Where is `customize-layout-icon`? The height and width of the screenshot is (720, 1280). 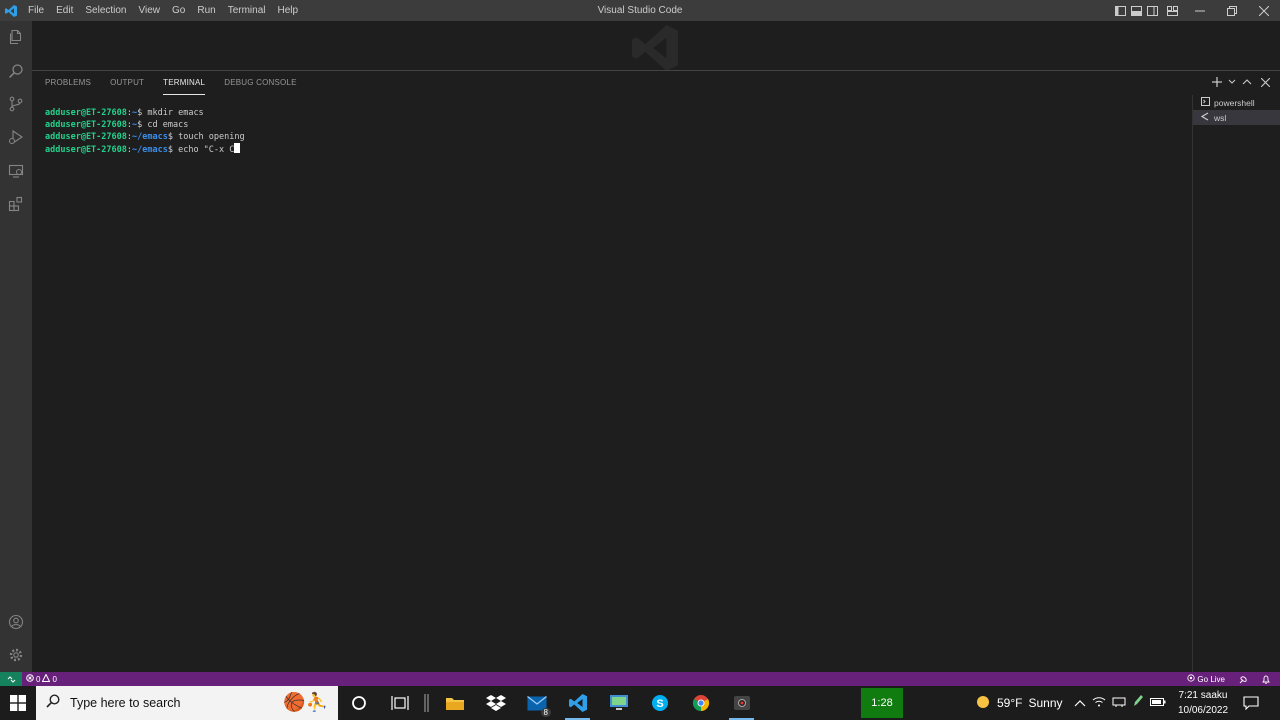
customize-layout-icon is located at coordinates (1172, 10).